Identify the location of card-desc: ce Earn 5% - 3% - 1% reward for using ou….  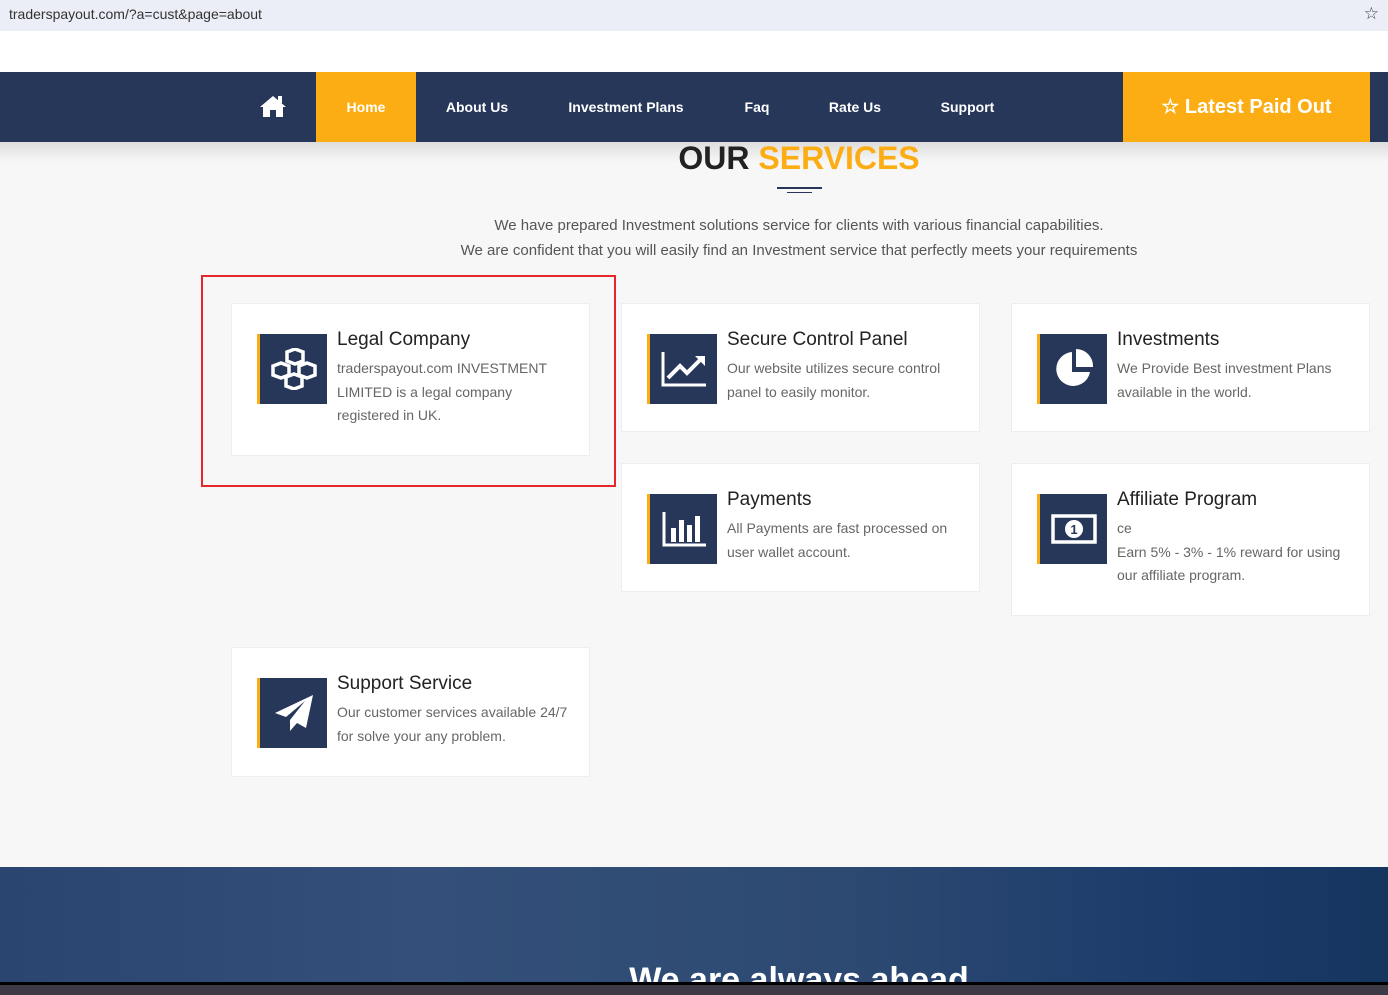
(1229, 551).